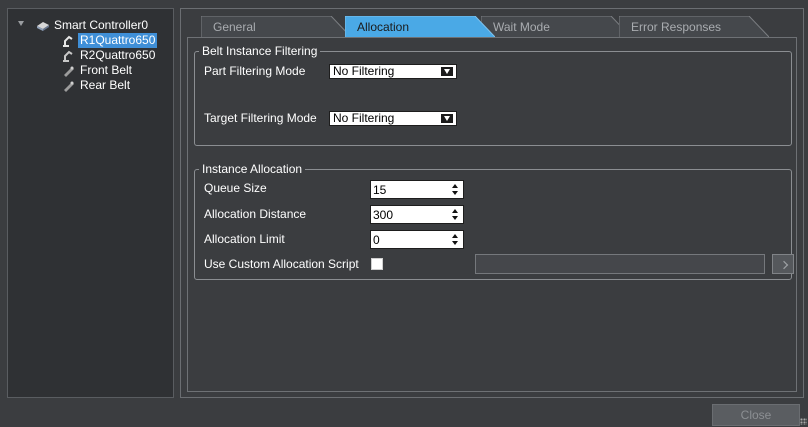  What do you see at coordinates (408, 239) in the screenshot?
I see `allocation-limit-input` at bounding box center [408, 239].